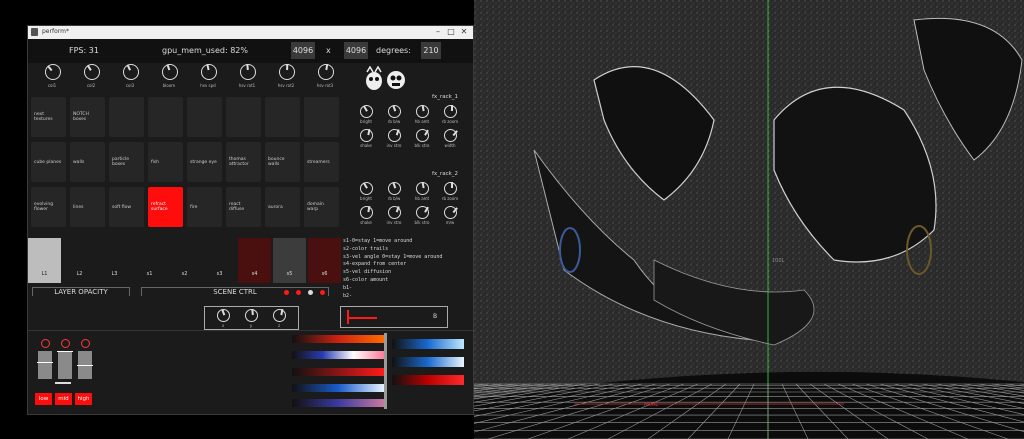  Describe the element at coordinates (87, 207) in the screenshot. I see `scene-pad: lines` at that location.